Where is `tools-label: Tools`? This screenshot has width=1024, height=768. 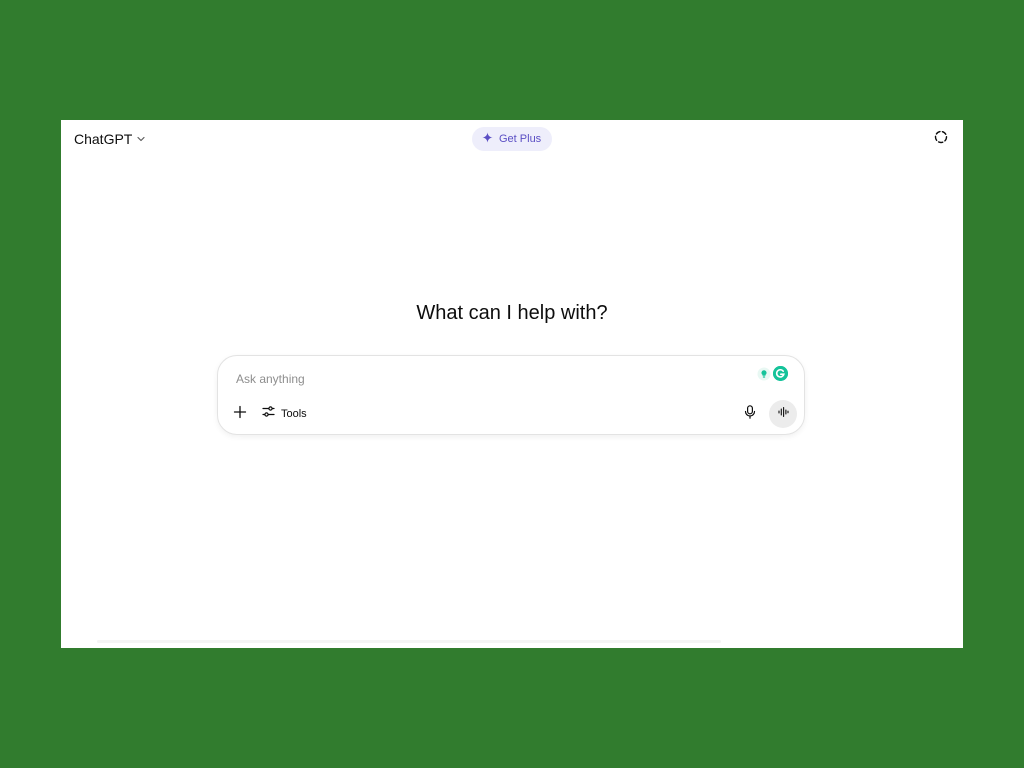
tools-label: Tools is located at coordinates (294, 414).